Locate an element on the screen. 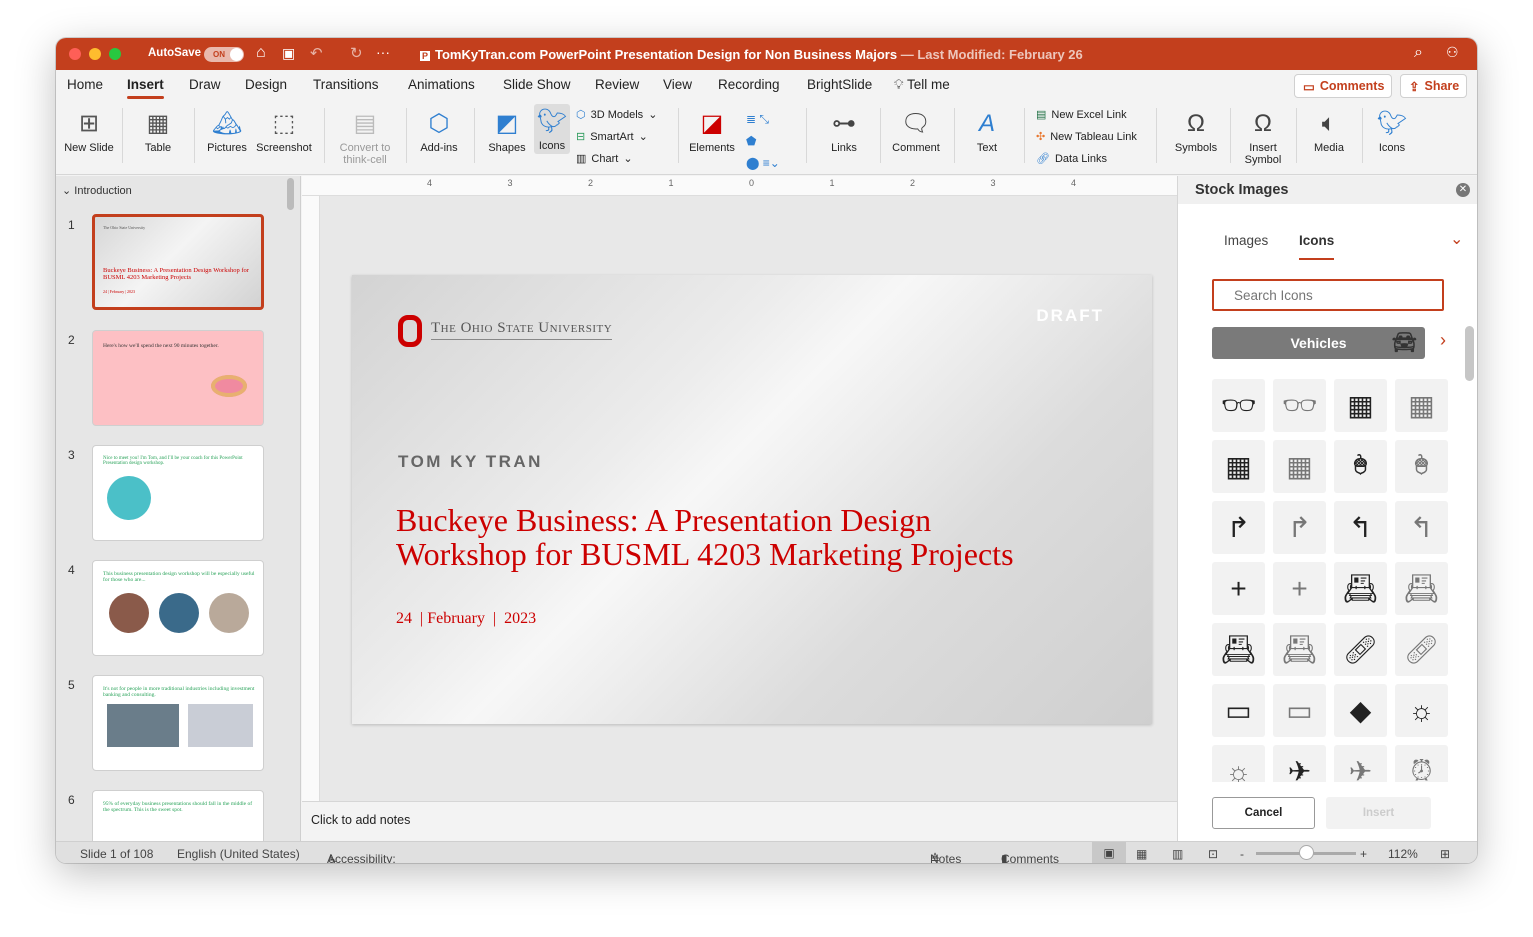 This screenshot has height=937, width=1533. share-button: ⇪ Share is located at coordinates (1433, 86).